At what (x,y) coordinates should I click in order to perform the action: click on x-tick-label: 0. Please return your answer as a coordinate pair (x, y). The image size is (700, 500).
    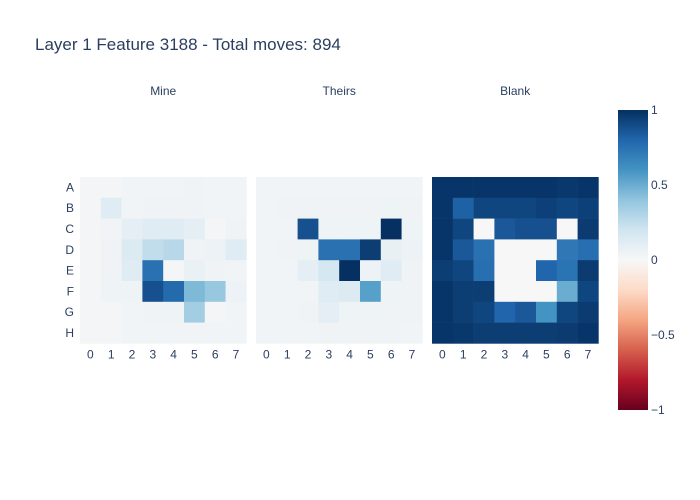
    Looking at the image, I should click on (266, 354).